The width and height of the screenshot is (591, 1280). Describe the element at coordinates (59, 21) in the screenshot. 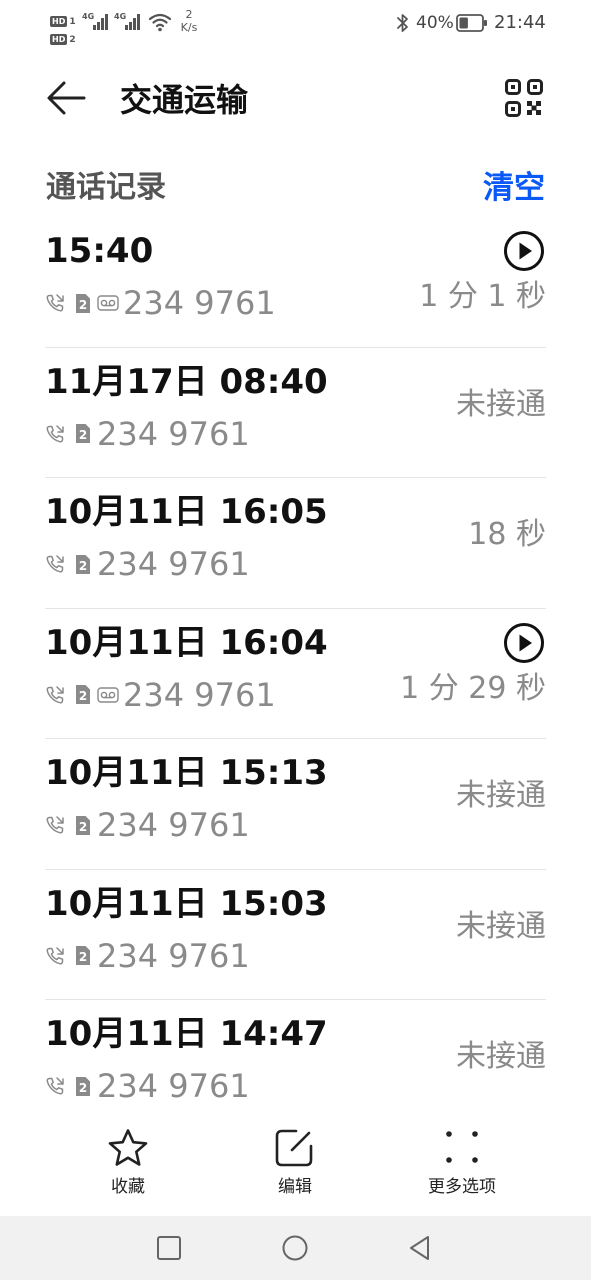

I see `sim1-hd-tag: HD` at that location.